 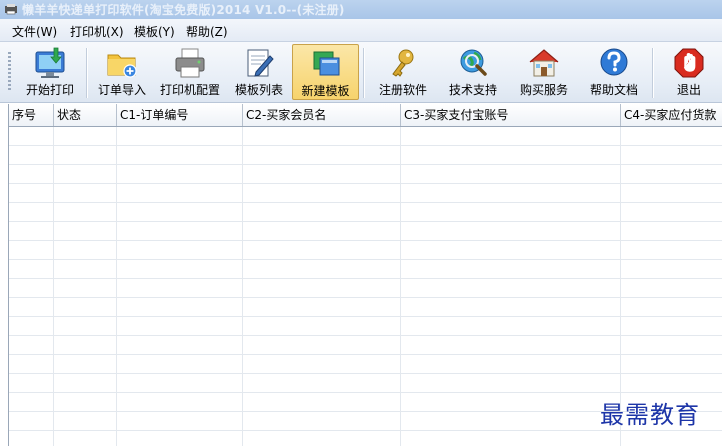 I want to click on window-title: 懒羊羊快递单打印软件(淘宝免费版)2014 V1.0--(未注册), so click(x=183, y=10).